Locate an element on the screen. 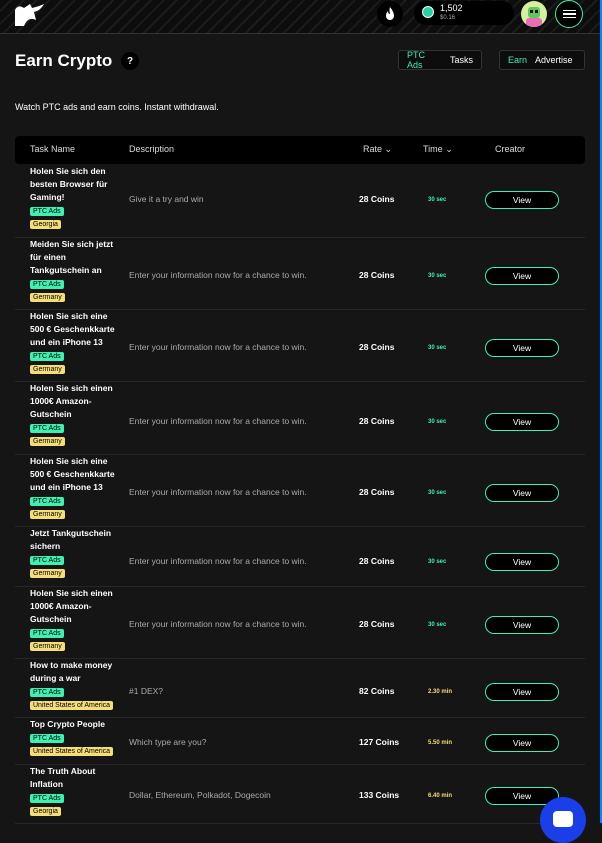 The height and width of the screenshot is (843, 602). chat-button is located at coordinates (563, 820).